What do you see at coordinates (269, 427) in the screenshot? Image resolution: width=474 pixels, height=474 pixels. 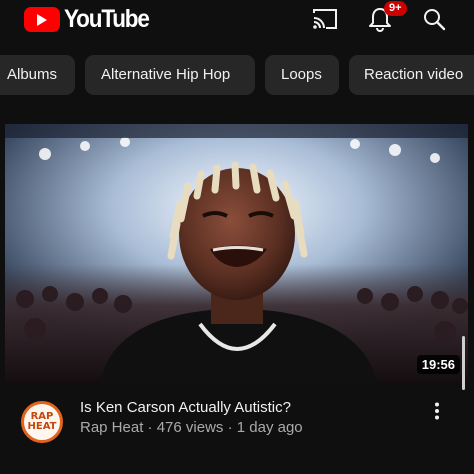 I see `upload-age: 1 day ago` at bounding box center [269, 427].